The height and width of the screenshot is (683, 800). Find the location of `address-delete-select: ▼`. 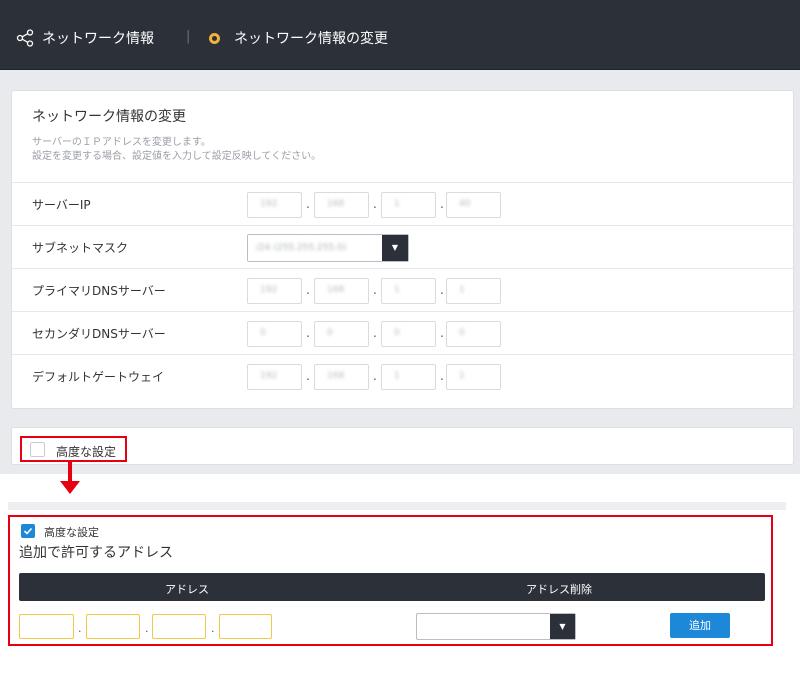

address-delete-select: ▼ is located at coordinates (496, 626).